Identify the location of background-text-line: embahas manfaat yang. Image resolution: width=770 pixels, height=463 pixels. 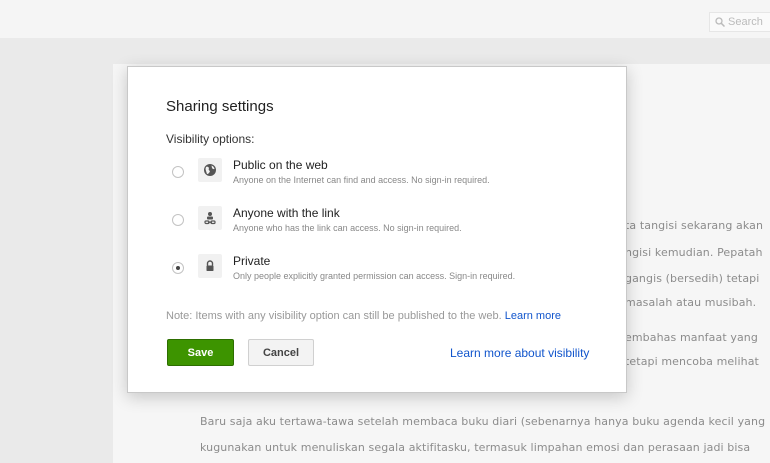
(691, 337).